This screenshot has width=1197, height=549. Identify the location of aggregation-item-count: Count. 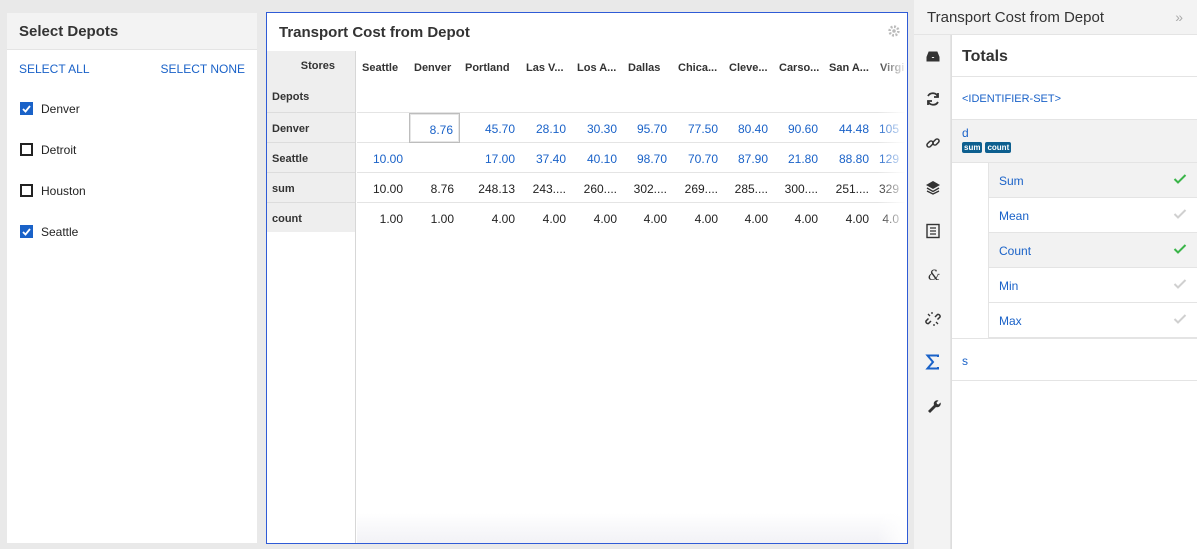
(1092, 250).